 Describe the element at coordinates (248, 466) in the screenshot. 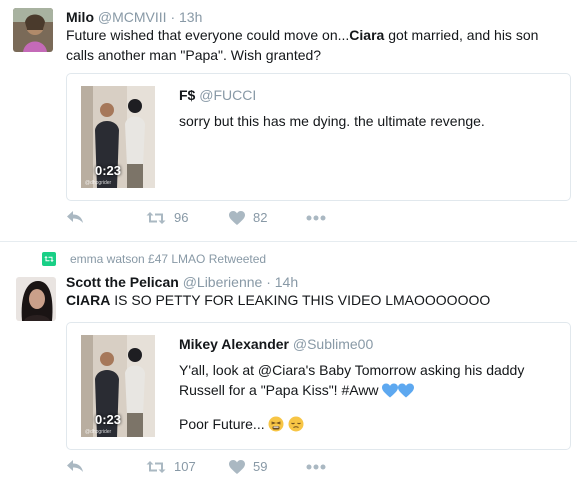

I see `like-button: 59` at that location.